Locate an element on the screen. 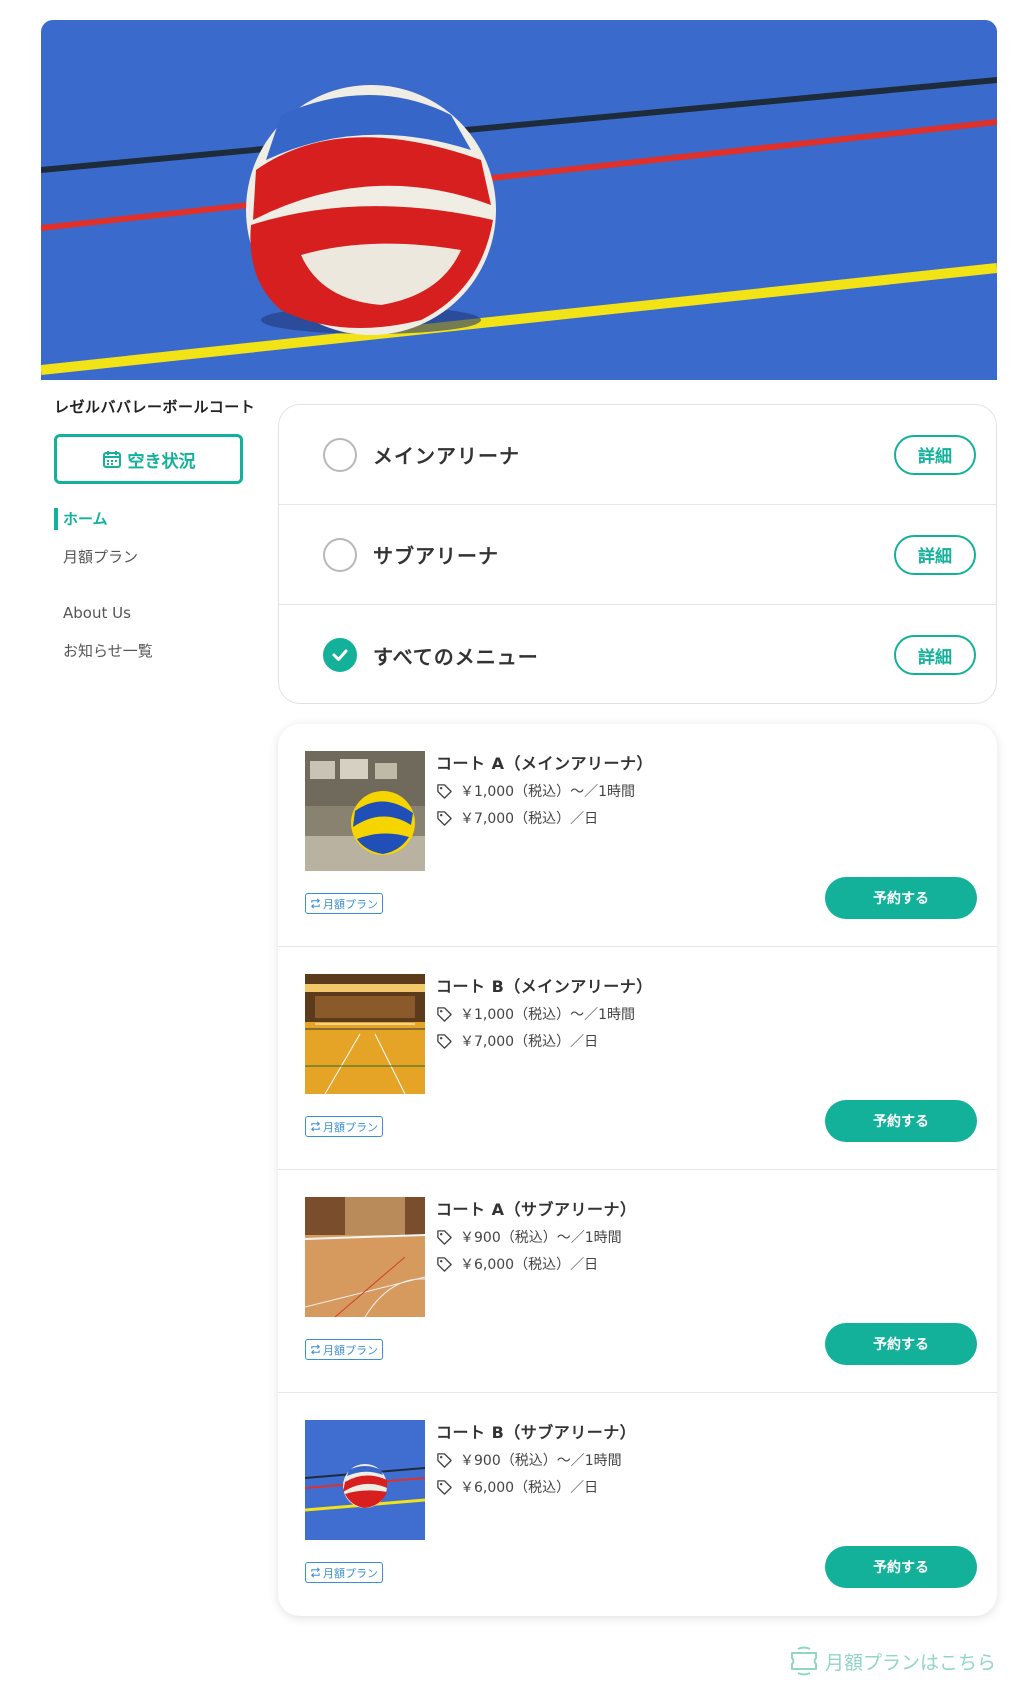 This screenshot has width=1036, height=1697. monthly-plan-link-label: 月額プランはこちら is located at coordinates (910, 1662).